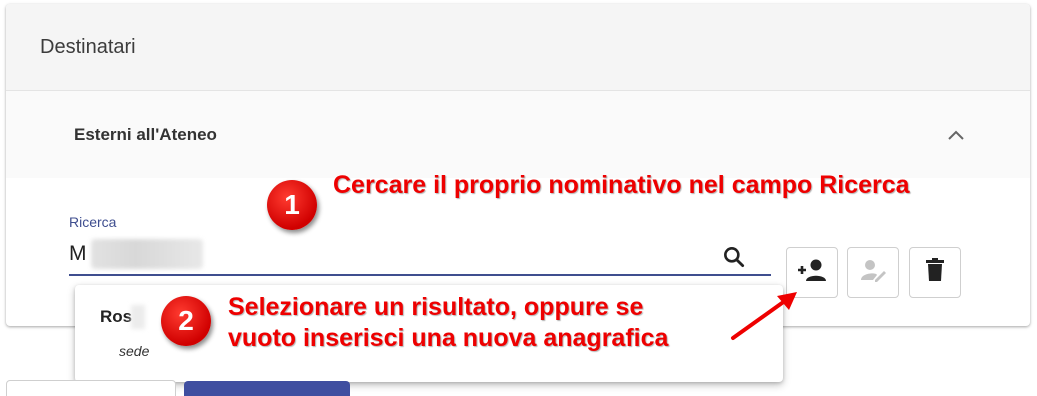 The image size is (1037, 396). Describe the element at coordinates (88, 46) in the screenshot. I see `card-title: Destinatari` at that location.